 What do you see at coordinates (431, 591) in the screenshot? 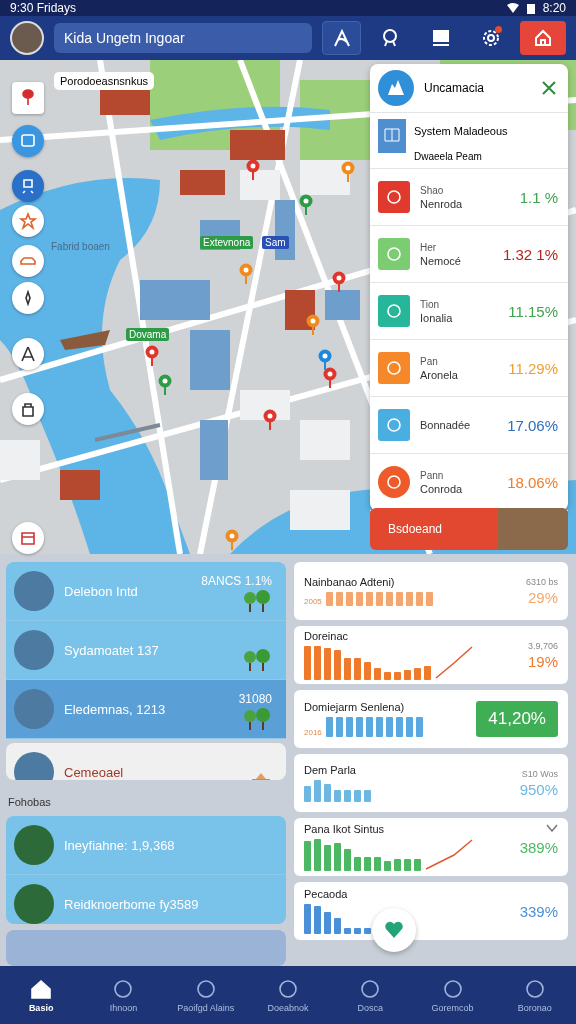
I see `stat-card: Nainbanao Adteni) 2005 6310 bs 29%` at bounding box center [431, 591].